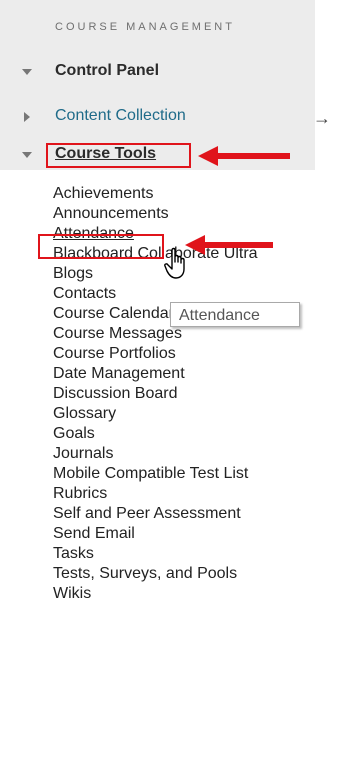 Image resolution: width=337 pixels, height=769 pixels. What do you see at coordinates (155, 294) in the screenshot?
I see `list-item: Contacts` at bounding box center [155, 294].